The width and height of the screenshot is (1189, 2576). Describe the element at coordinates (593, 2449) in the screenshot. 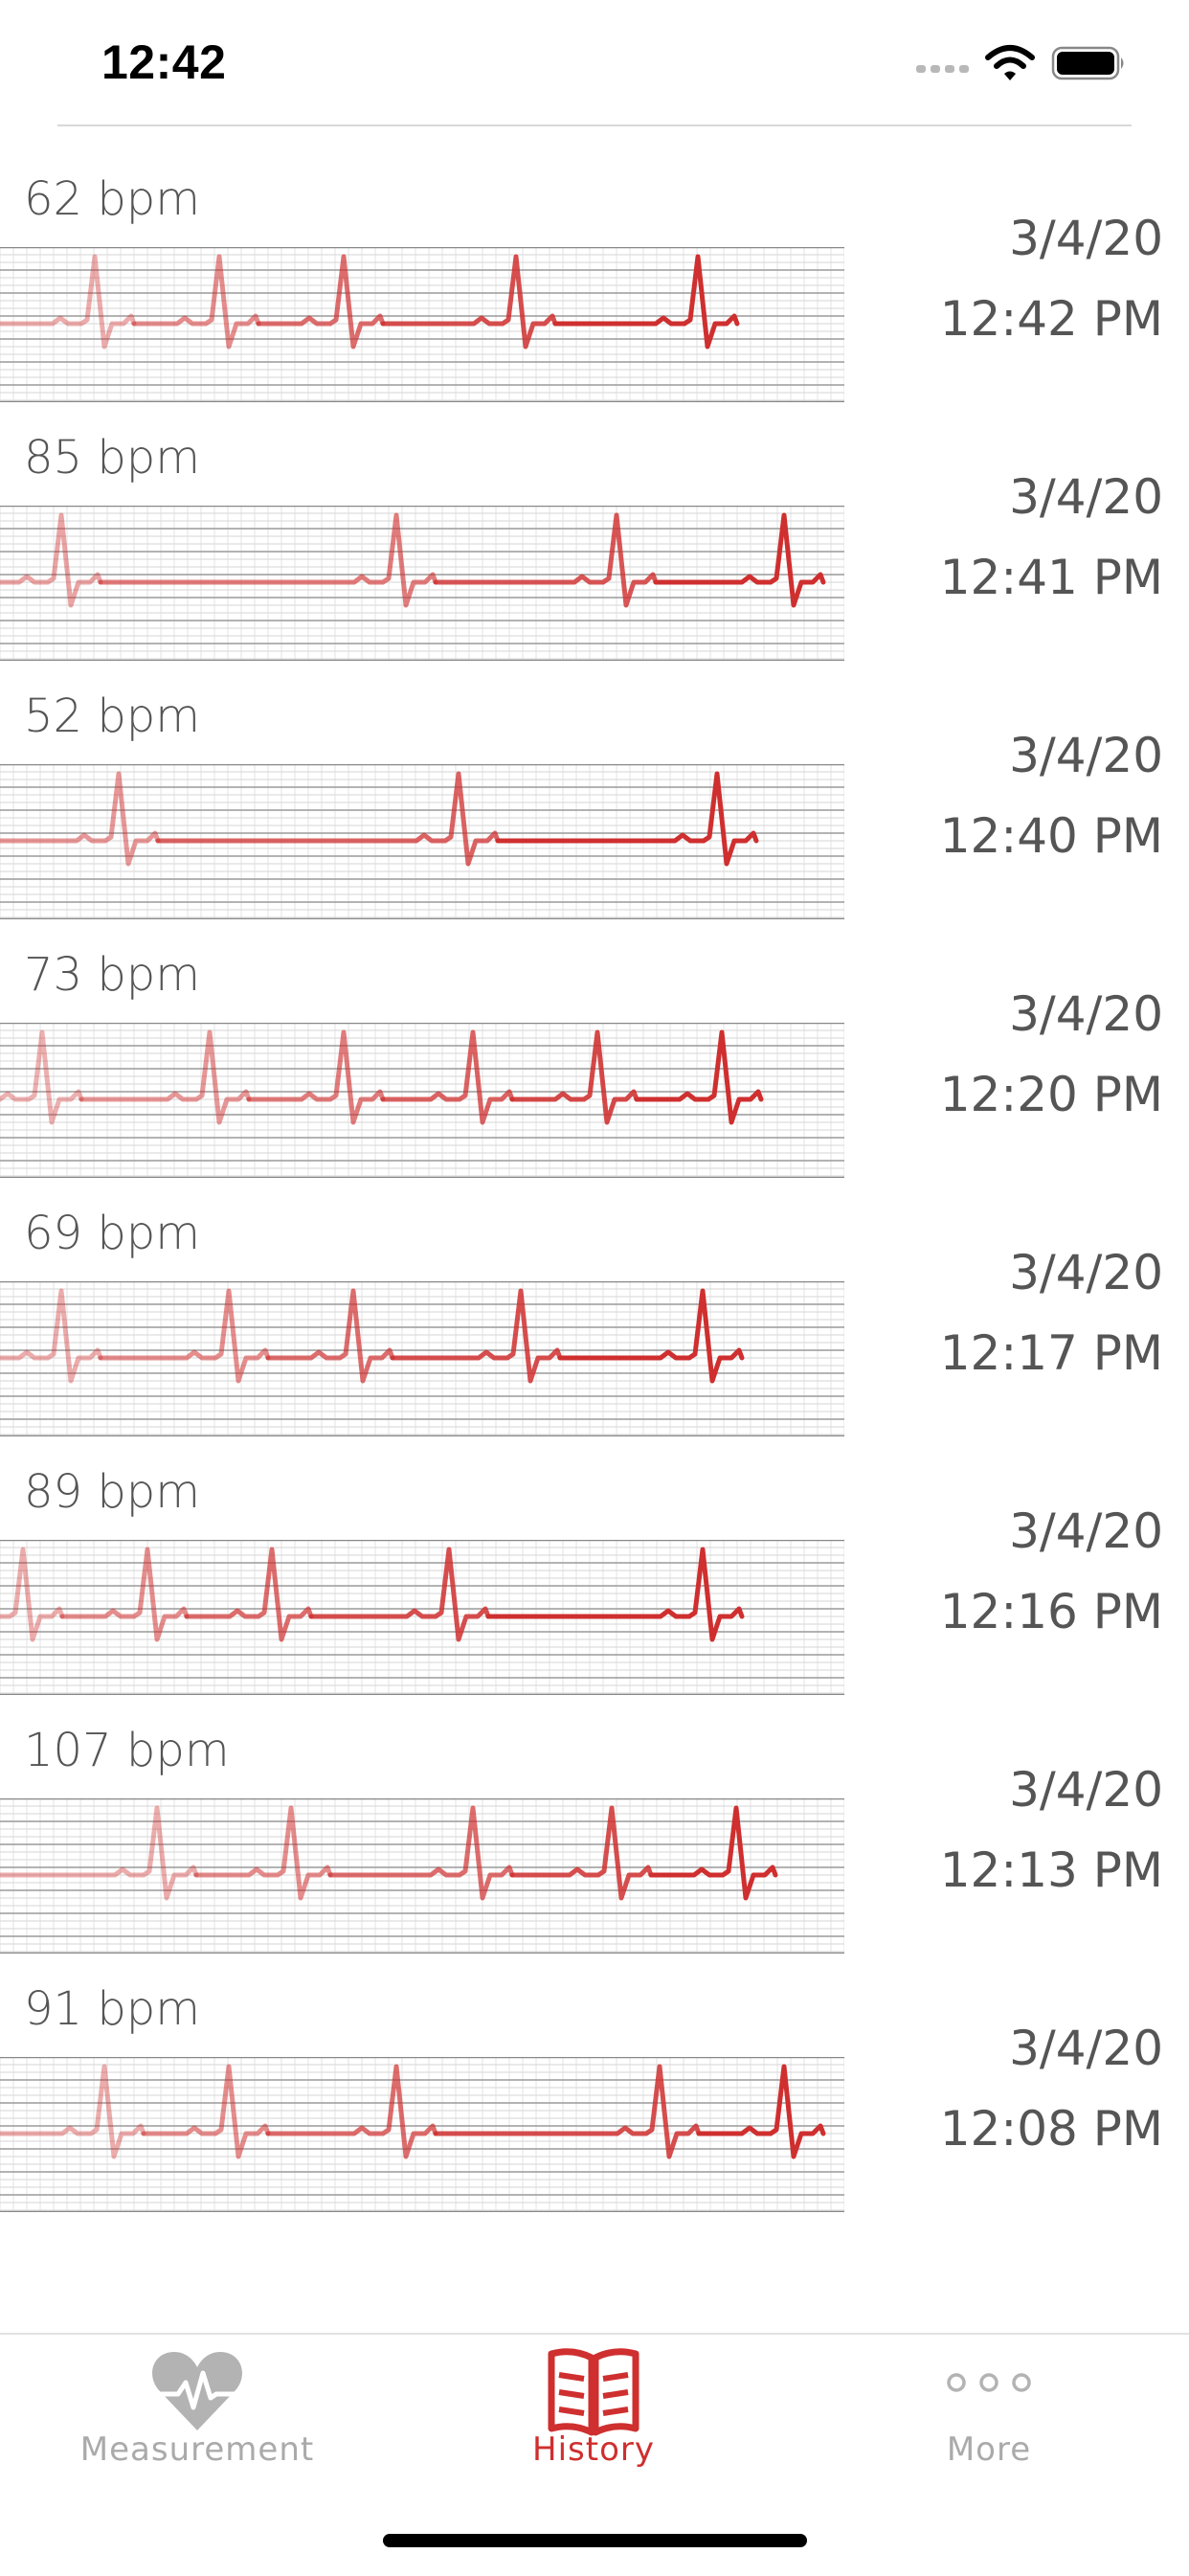

I see `tab-label: History` at that location.